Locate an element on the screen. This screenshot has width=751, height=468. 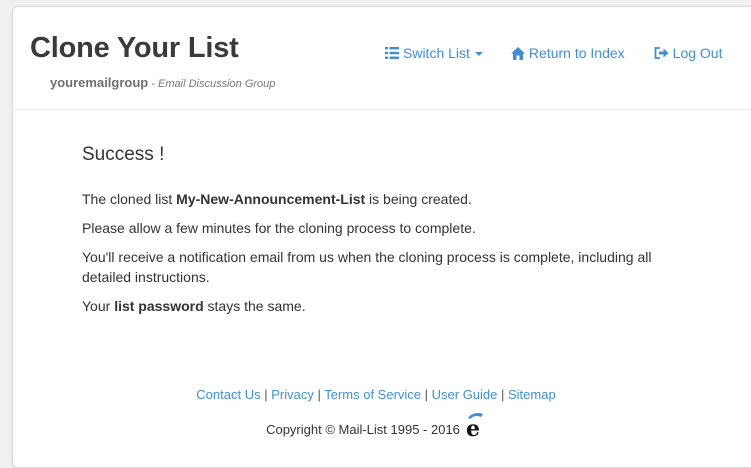
header-nav: Switch List Return to Index Log Out is located at coordinates (553, 53).